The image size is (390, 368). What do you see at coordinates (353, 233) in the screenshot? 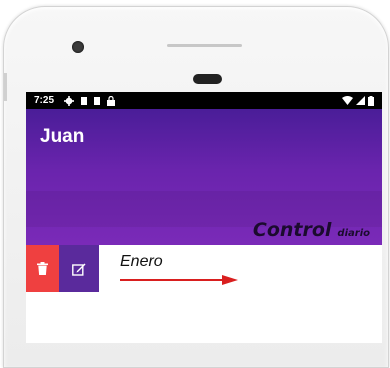
I see `brand-sub: diario` at bounding box center [353, 233].